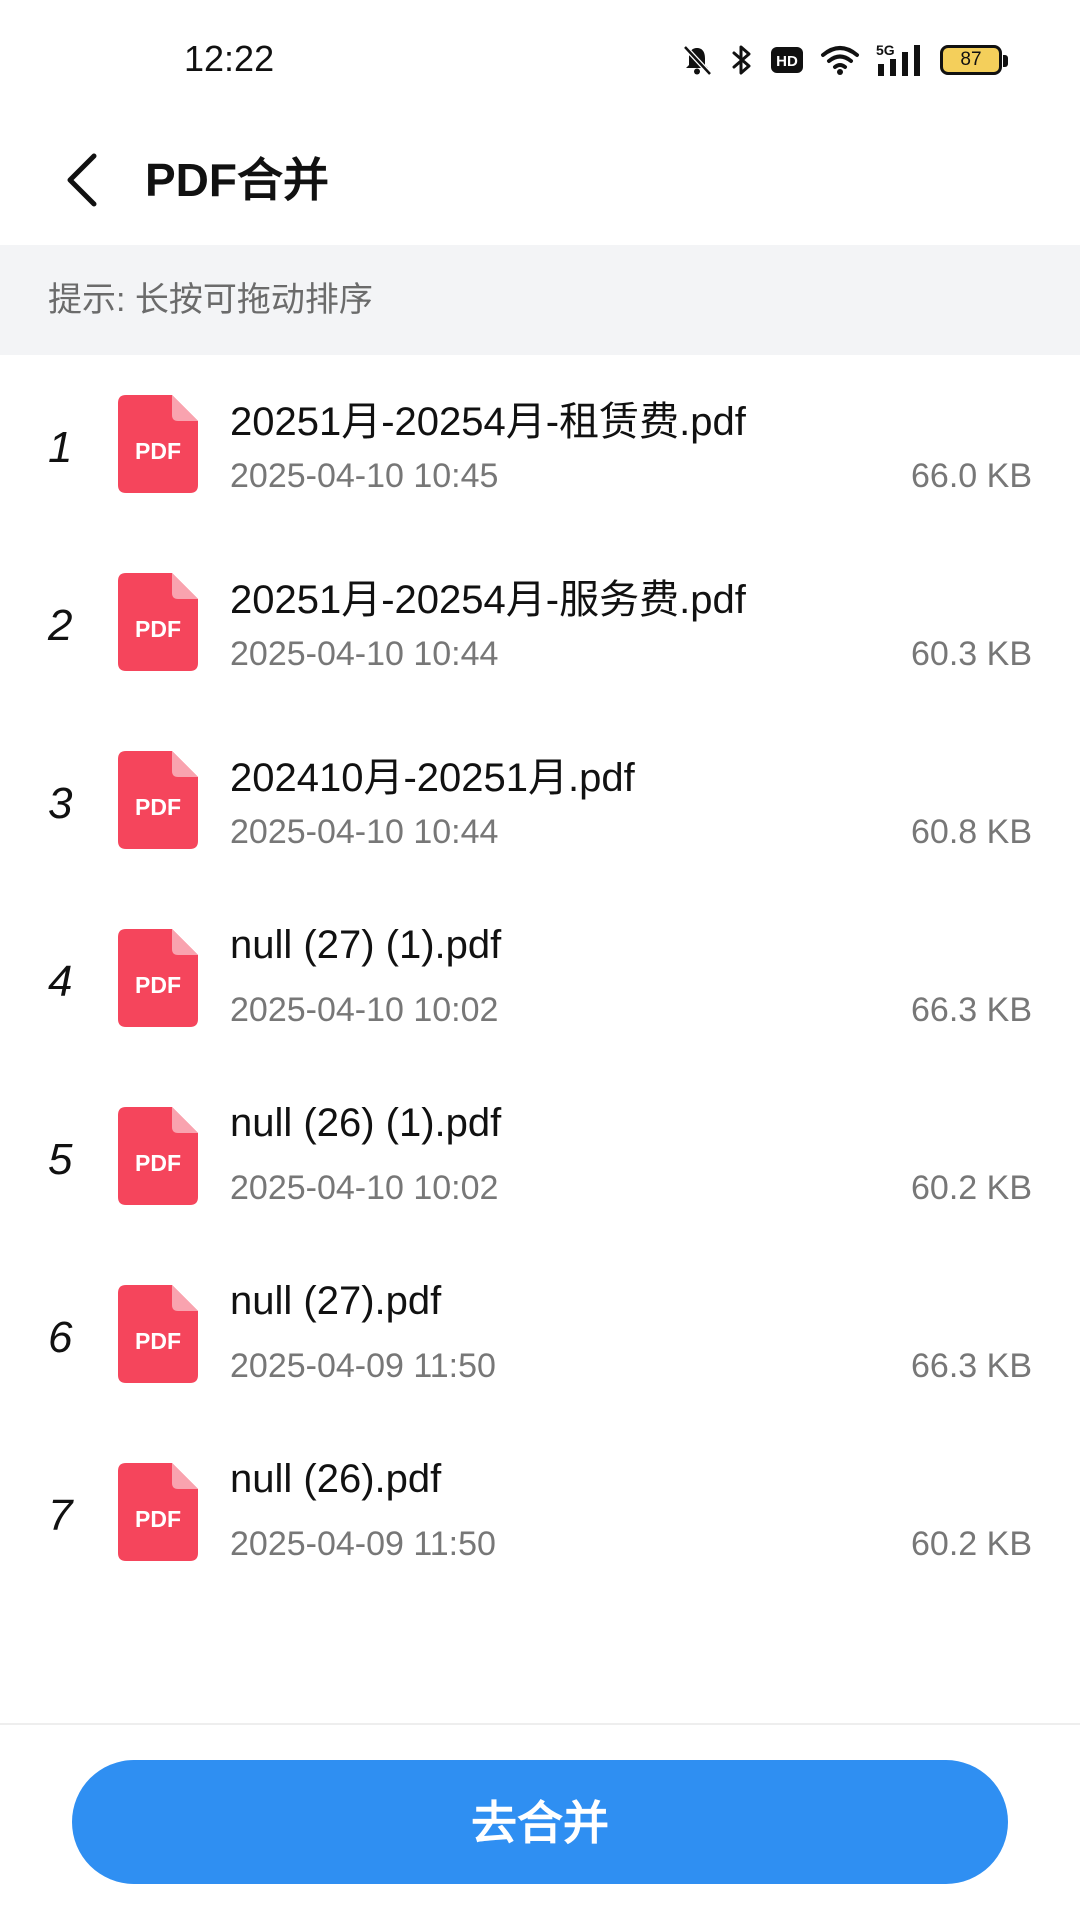 The image size is (1080, 1920). I want to click on file-index: 3, so click(60, 803).